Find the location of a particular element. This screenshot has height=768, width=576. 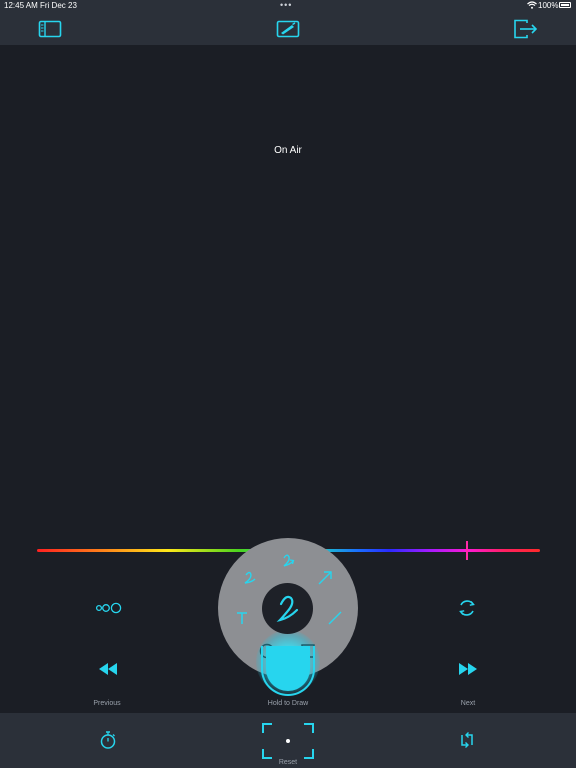

tool-line is located at coordinates (335, 618).